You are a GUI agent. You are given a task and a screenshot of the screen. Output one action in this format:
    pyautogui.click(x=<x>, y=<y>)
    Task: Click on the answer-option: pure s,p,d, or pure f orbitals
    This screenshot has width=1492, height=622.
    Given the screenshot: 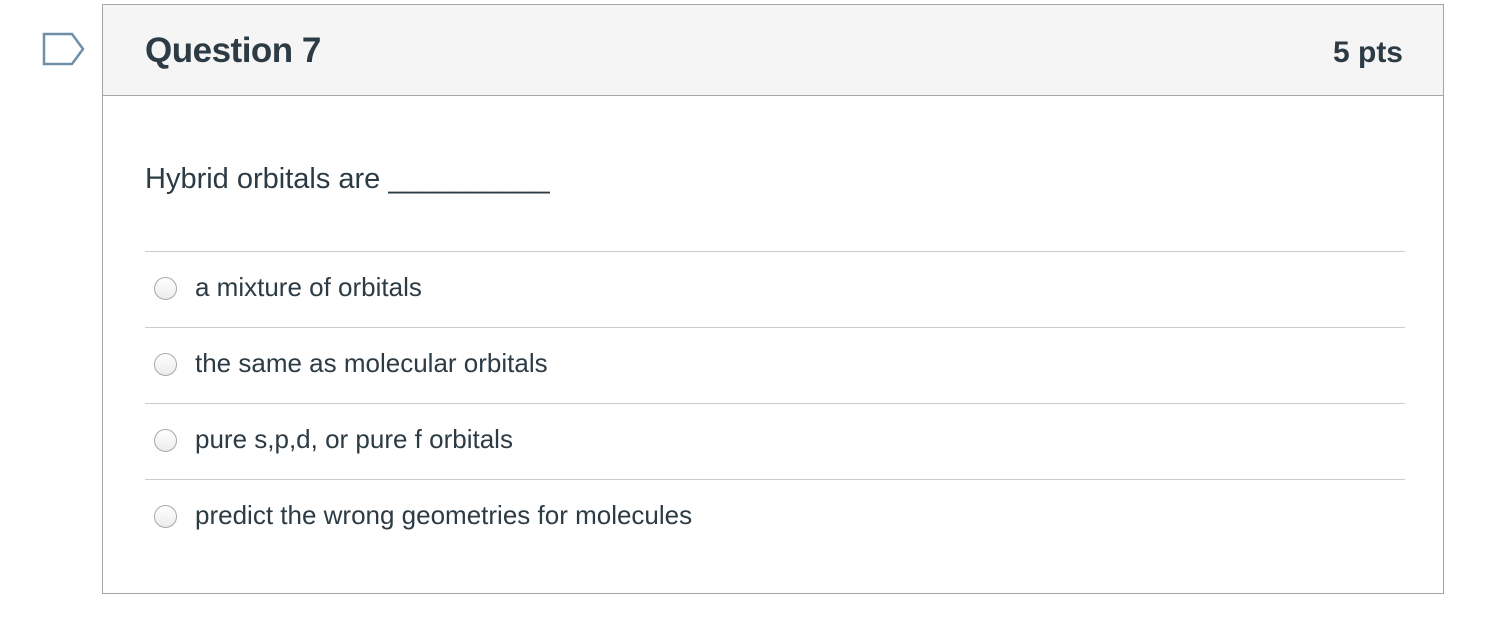 What is the action you would take?
    pyautogui.click(x=775, y=441)
    